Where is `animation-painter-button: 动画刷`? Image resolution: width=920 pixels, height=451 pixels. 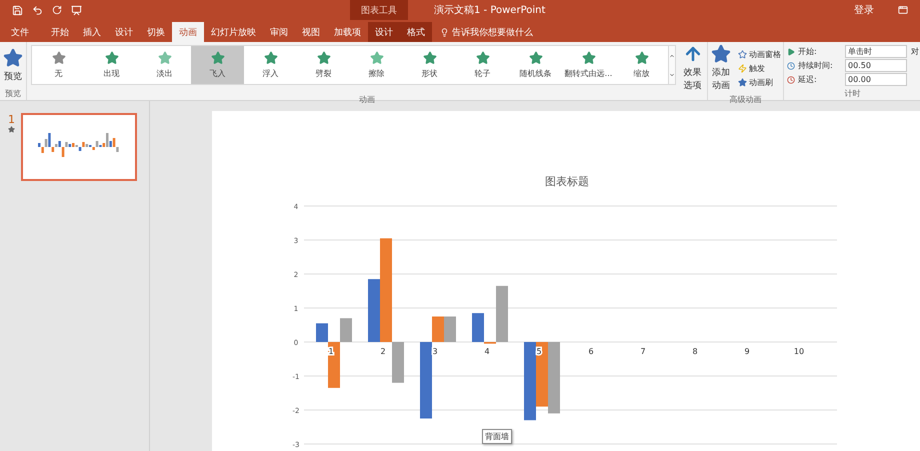
animation-painter-button: 动画刷 is located at coordinates (759, 82).